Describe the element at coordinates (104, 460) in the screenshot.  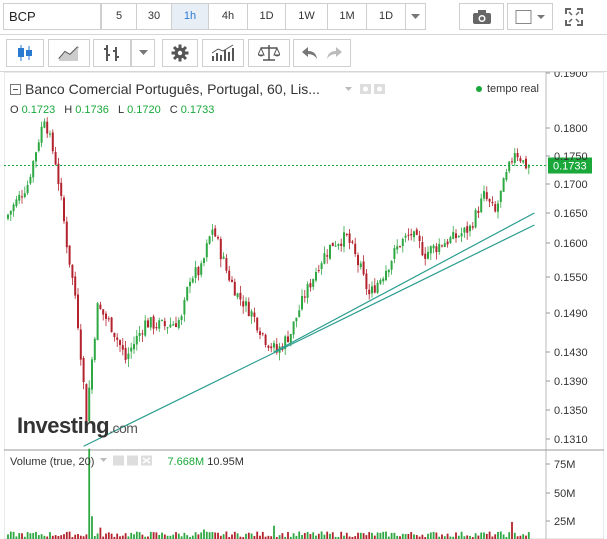
I see `volume-dropdown-icon` at that location.